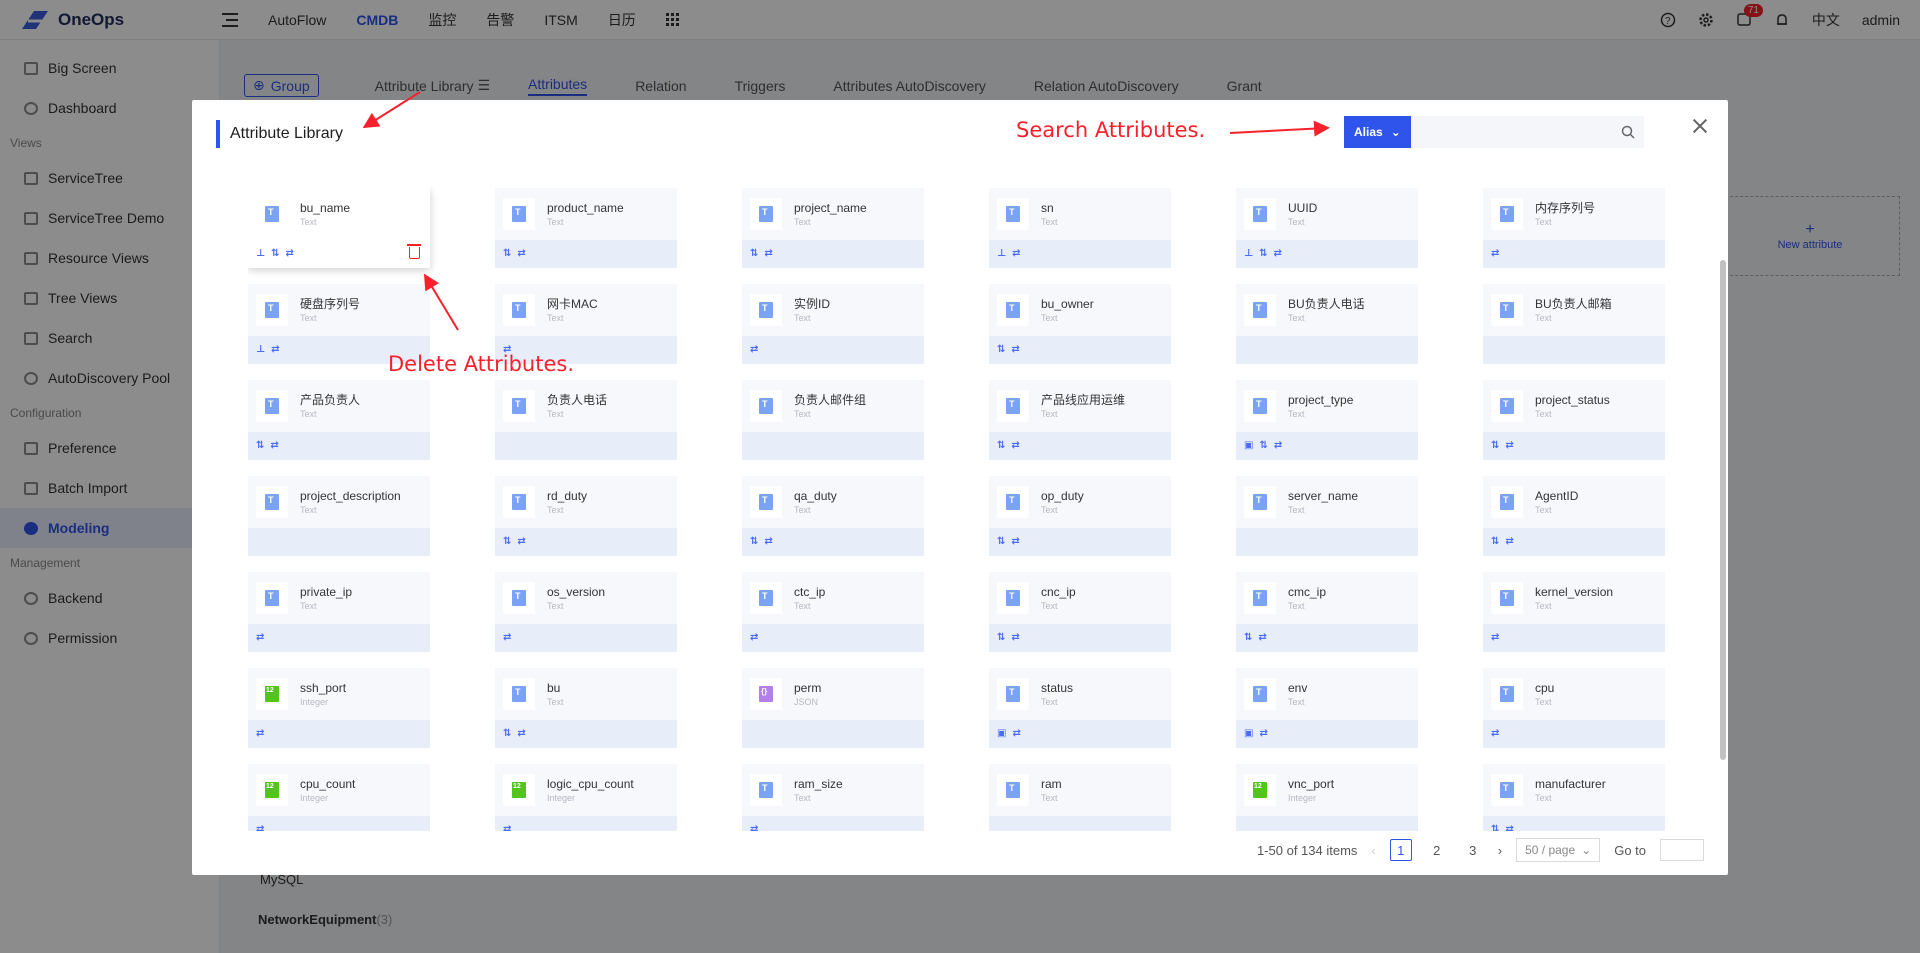 This screenshot has height=953, width=1920. Describe the element at coordinates (441, 302) in the screenshot. I see `arrow-to-delete` at that location.